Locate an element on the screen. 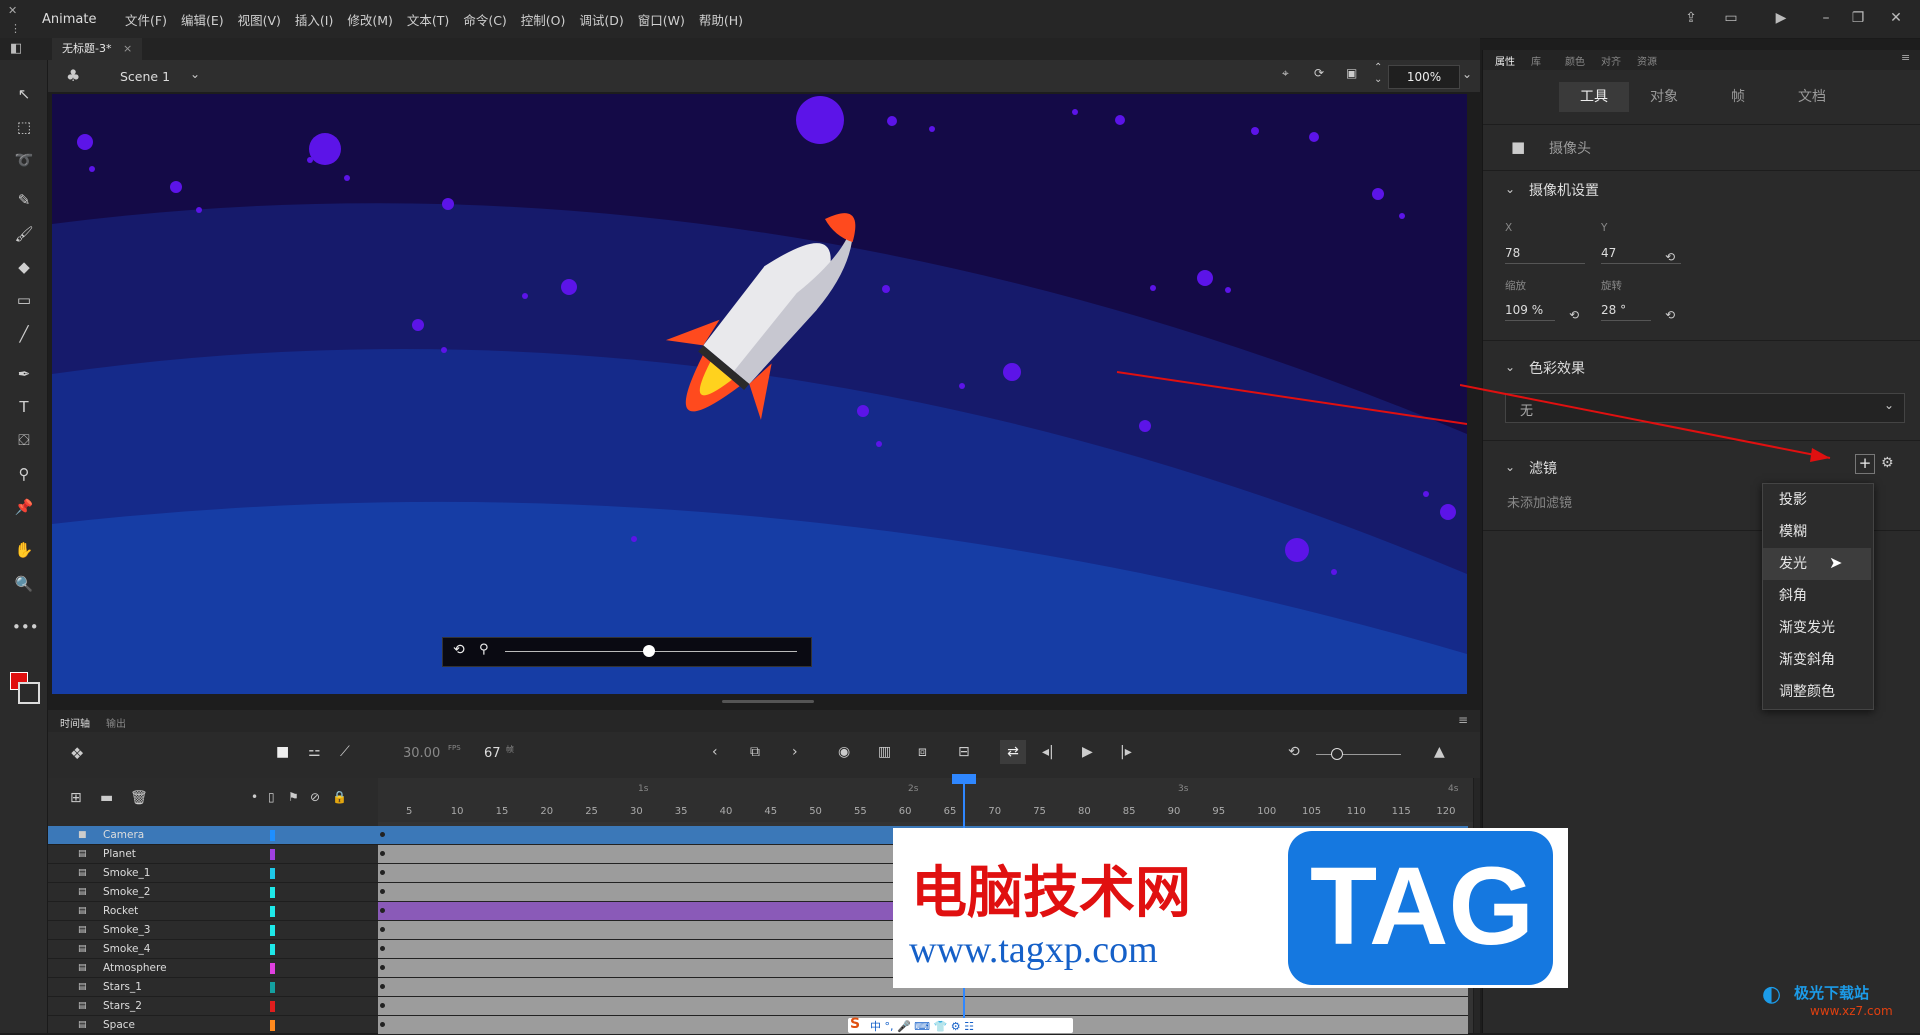 The width and height of the screenshot is (1920, 1035). free-transform-tool-icon: ⬚ is located at coordinates (24, 127).